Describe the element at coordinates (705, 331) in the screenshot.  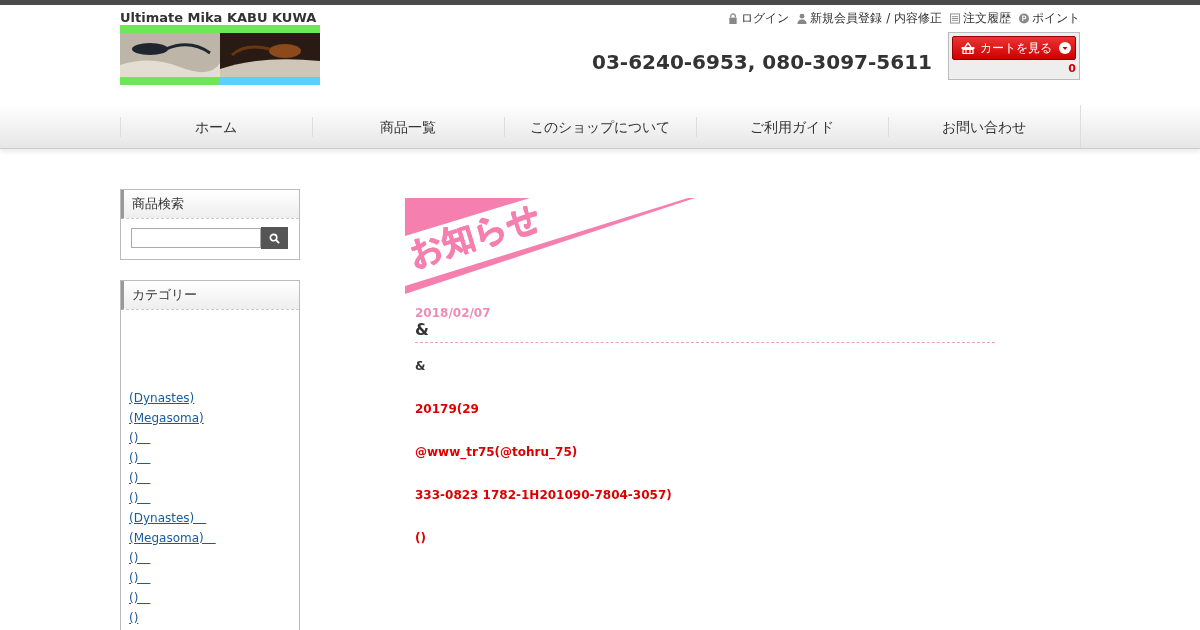
I see `news-title: &` at that location.